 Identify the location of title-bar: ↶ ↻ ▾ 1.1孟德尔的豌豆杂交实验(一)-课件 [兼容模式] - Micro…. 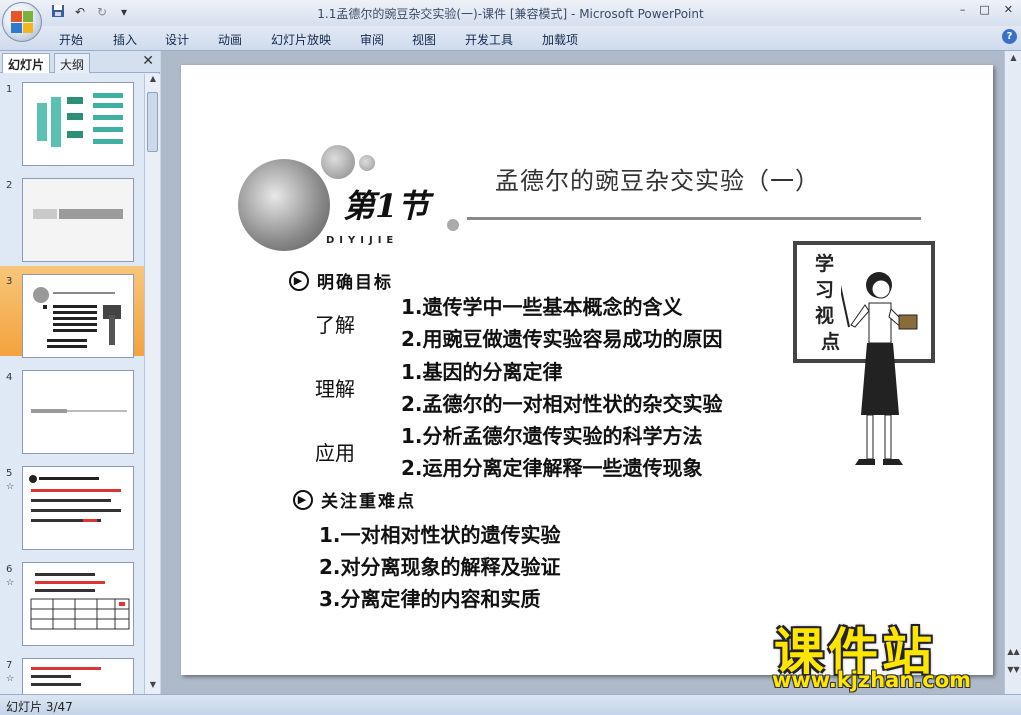
(510, 13).